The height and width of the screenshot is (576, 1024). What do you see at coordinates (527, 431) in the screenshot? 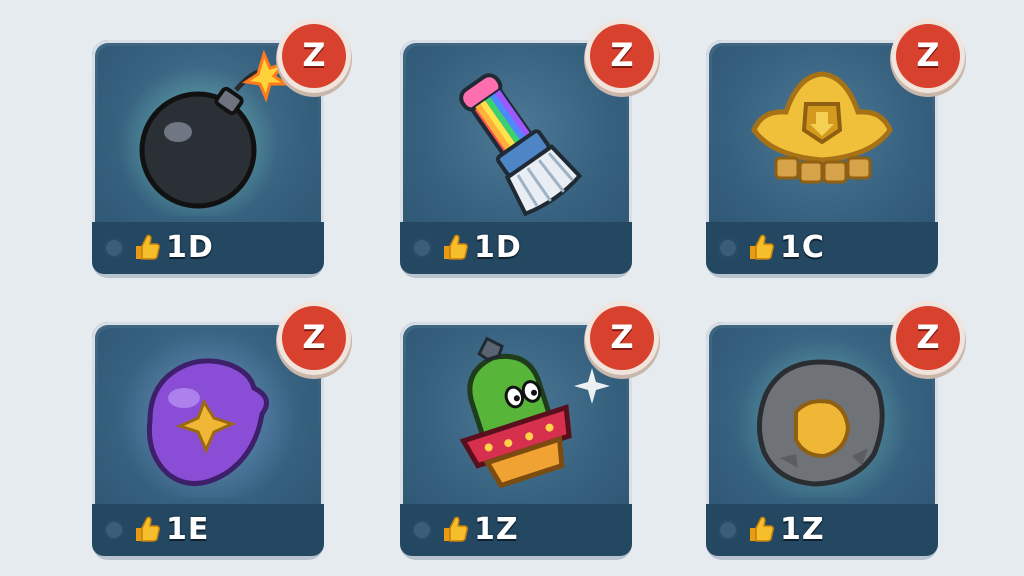
I see `item-card-cactus-pot: 1Z Z` at bounding box center [527, 431].